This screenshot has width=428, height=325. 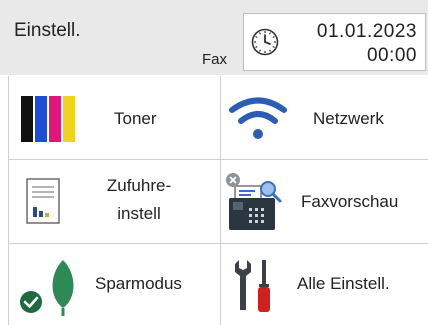 I want to click on screen-title: Einstell., so click(x=47, y=30).